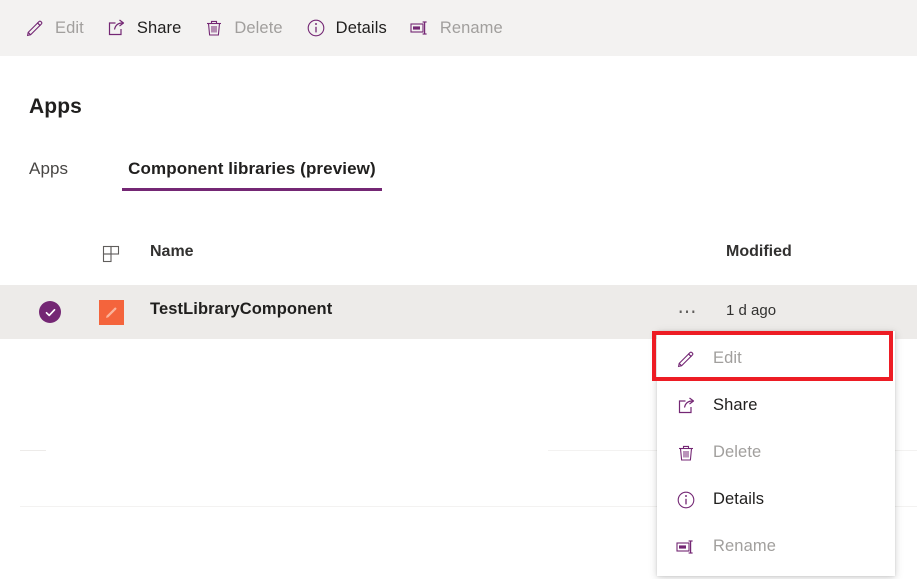  What do you see at coordinates (112, 255) in the screenshot?
I see `components-grid-icon` at bounding box center [112, 255].